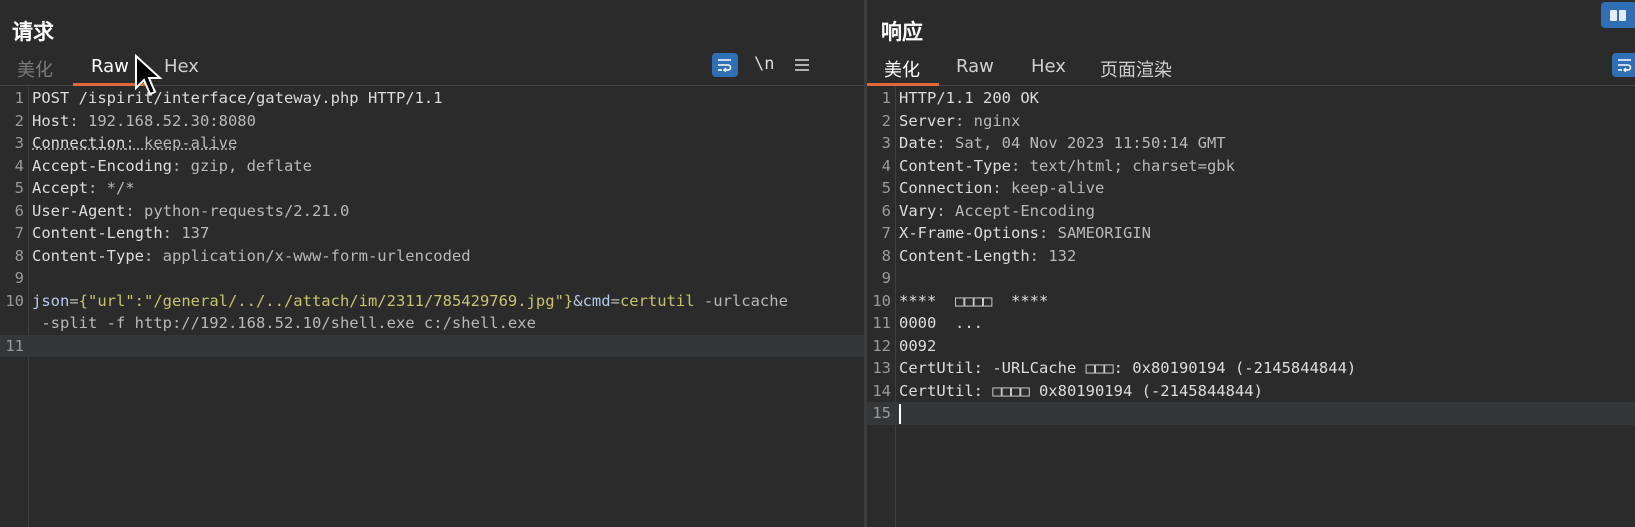 This screenshot has width=1635, height=527. I want to click on line-number: 13, so click(881, 368).